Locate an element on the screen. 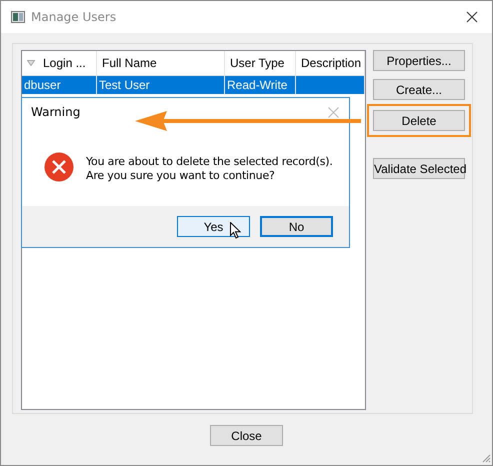  table-row: dbuser Test User Read-Write is located at coordinates (193, 85).